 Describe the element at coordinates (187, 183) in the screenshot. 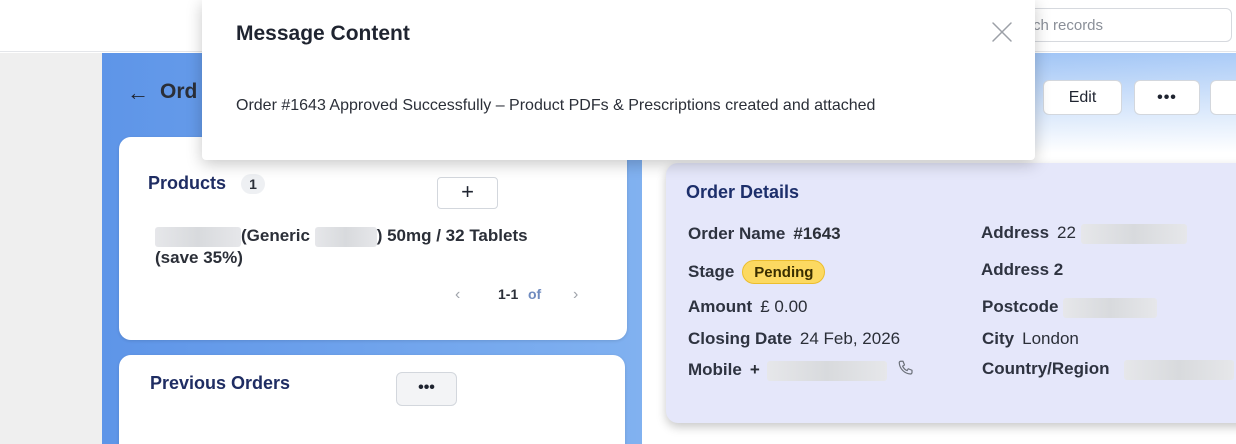

I see `products-title: Products` at that location.